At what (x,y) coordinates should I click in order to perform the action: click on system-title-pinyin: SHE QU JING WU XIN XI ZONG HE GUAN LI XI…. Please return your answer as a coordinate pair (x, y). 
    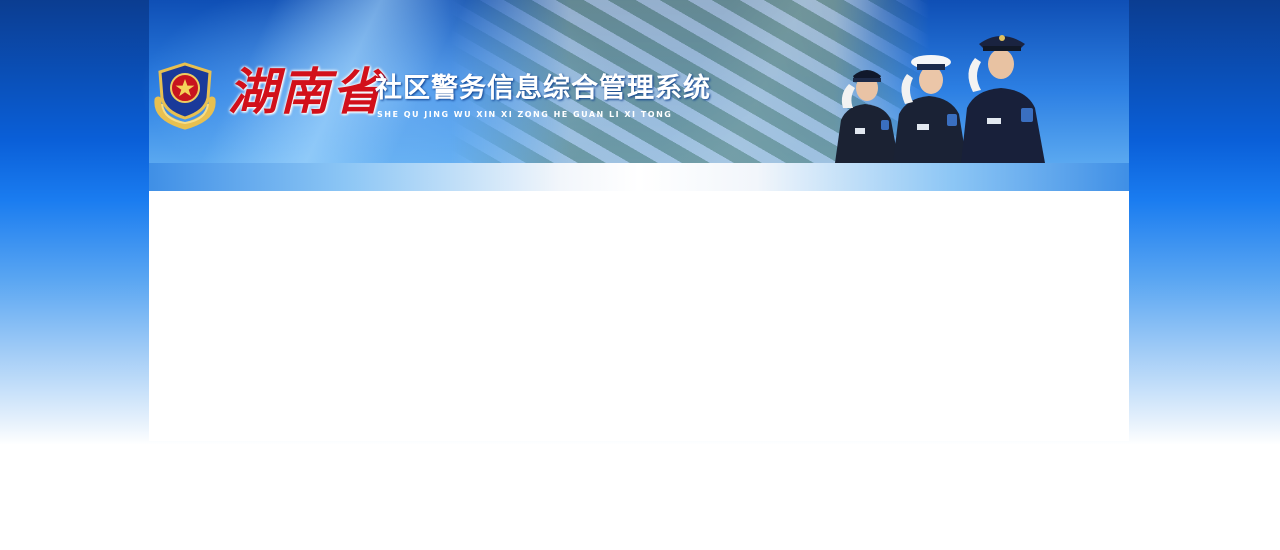
    Looking at the image, I should click on (525, 114).